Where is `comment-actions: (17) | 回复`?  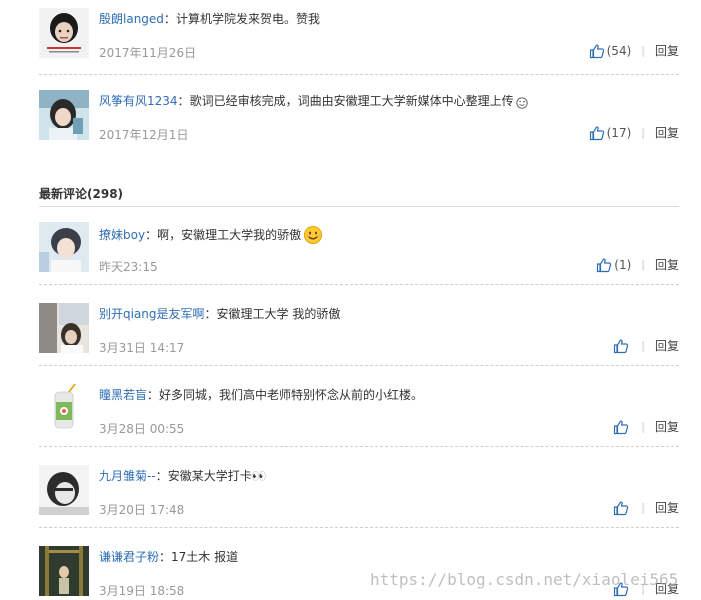 comment-actions: (17) | 回复 is located at coordinates (634, 132).